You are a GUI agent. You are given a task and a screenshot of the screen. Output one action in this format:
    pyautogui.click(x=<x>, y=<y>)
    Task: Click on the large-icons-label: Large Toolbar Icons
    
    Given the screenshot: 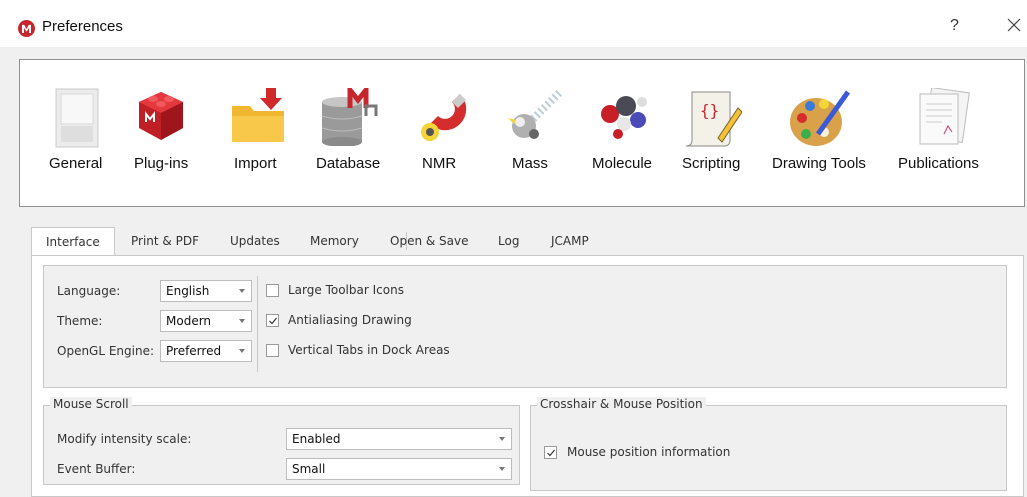 What is the action you would take?
    pyautogui.click(x=346, y=290)
    